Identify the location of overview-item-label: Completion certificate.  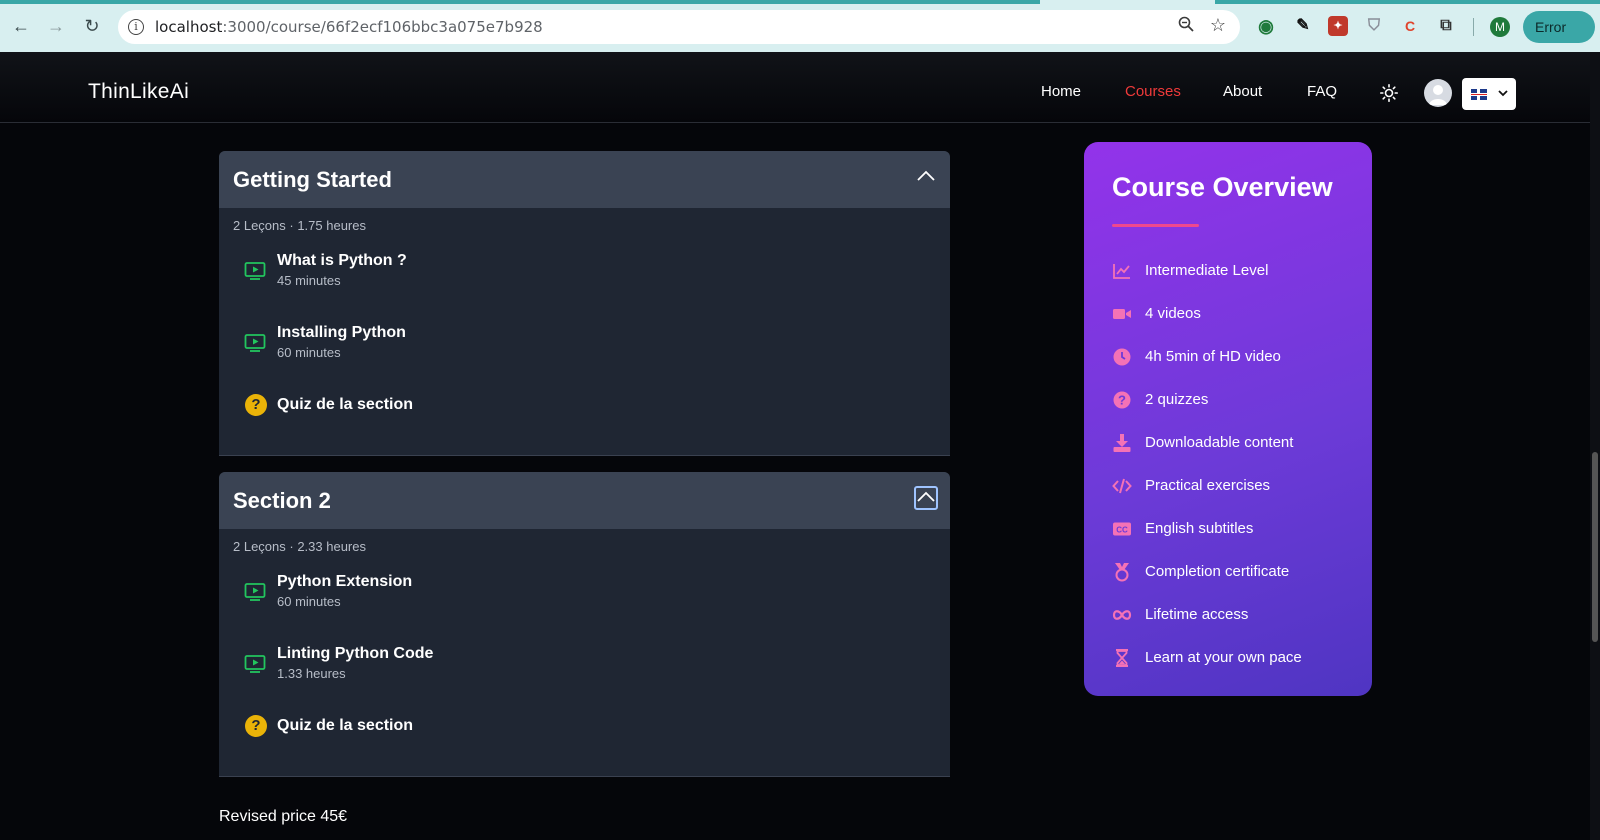
(1217, 571).